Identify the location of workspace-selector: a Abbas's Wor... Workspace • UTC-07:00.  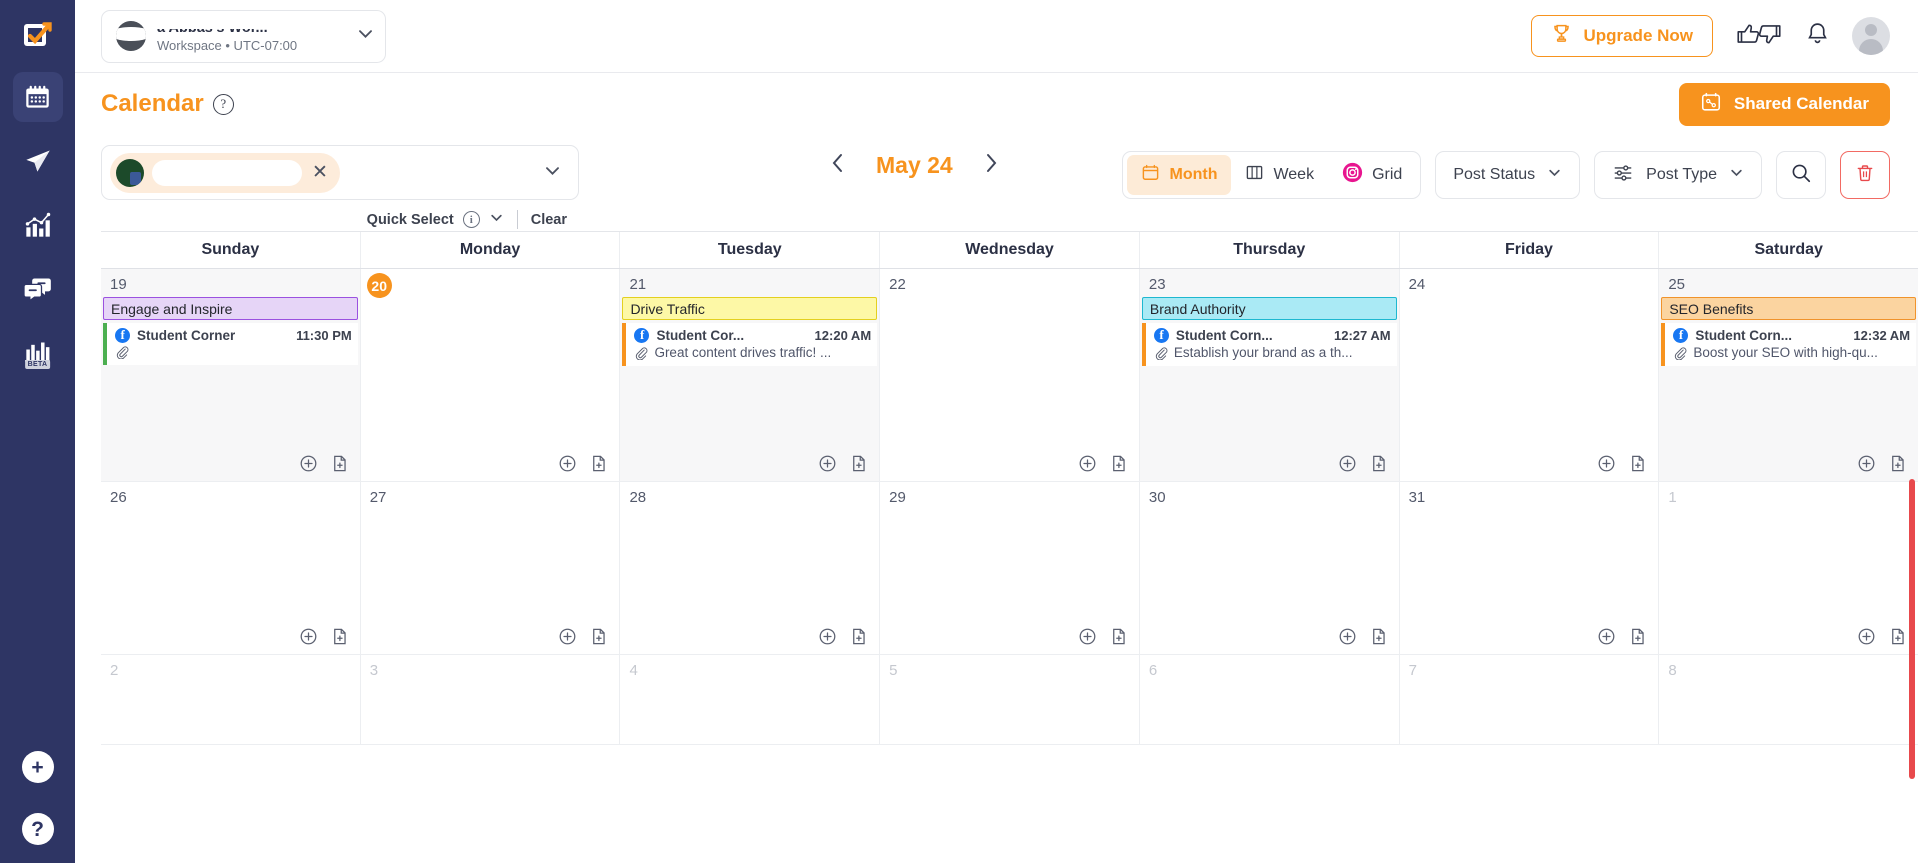
(243, 36).